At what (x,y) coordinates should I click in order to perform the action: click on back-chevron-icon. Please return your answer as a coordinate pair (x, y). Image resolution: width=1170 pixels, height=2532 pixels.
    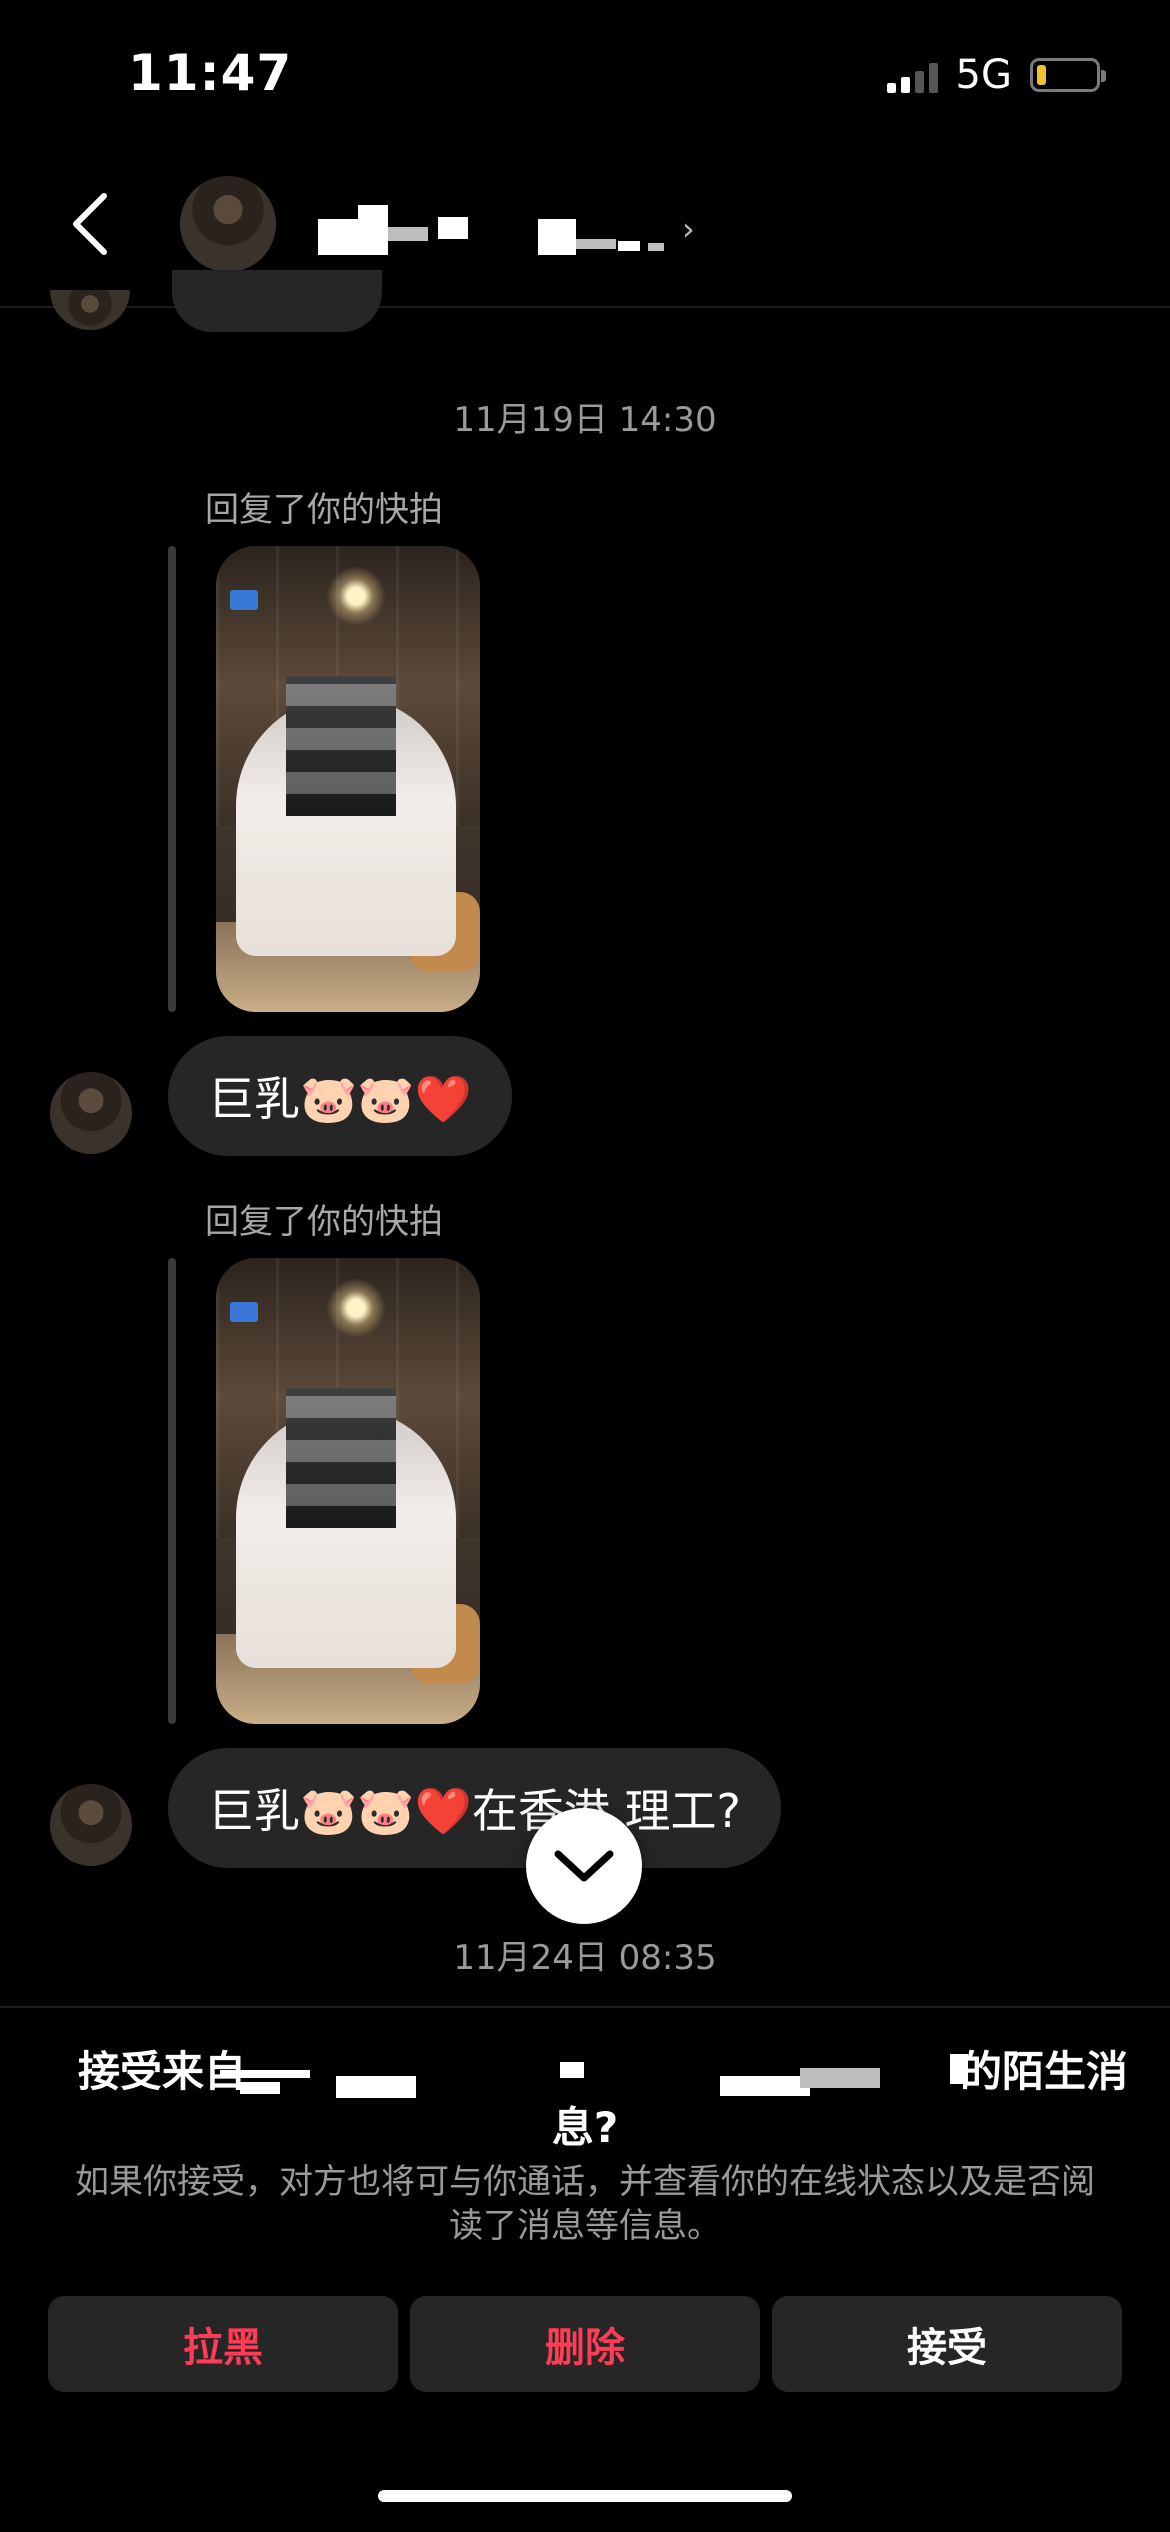
    Looking at the image, I should click on (90, 224).